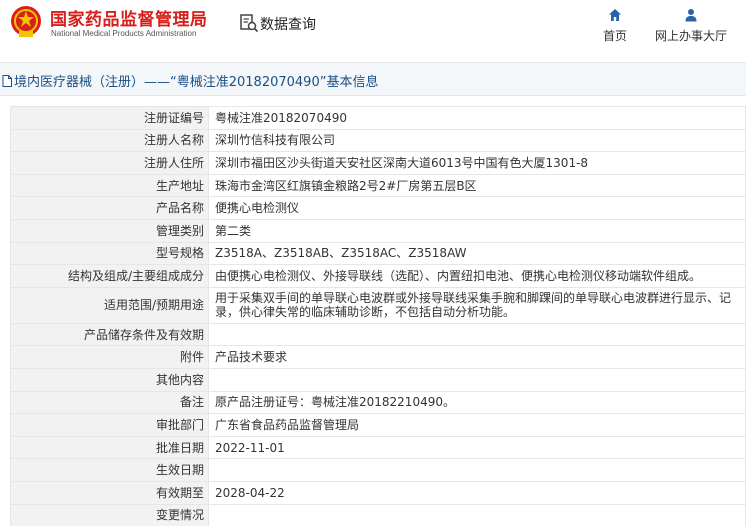  What do you see at coordinates (477, 379) in the screenshot?
I see `other-value` at bounding box center [477, 379].